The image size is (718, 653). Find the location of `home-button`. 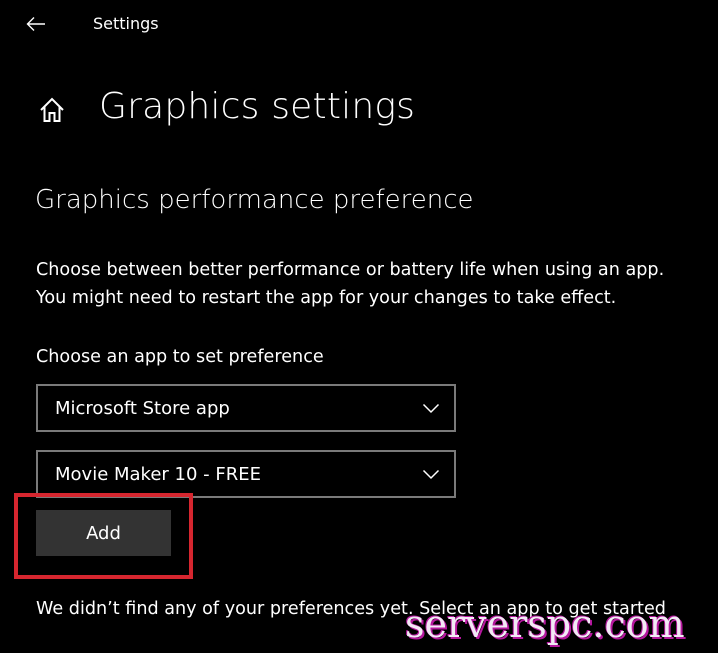

home-button is located at coordinates (52, 110).